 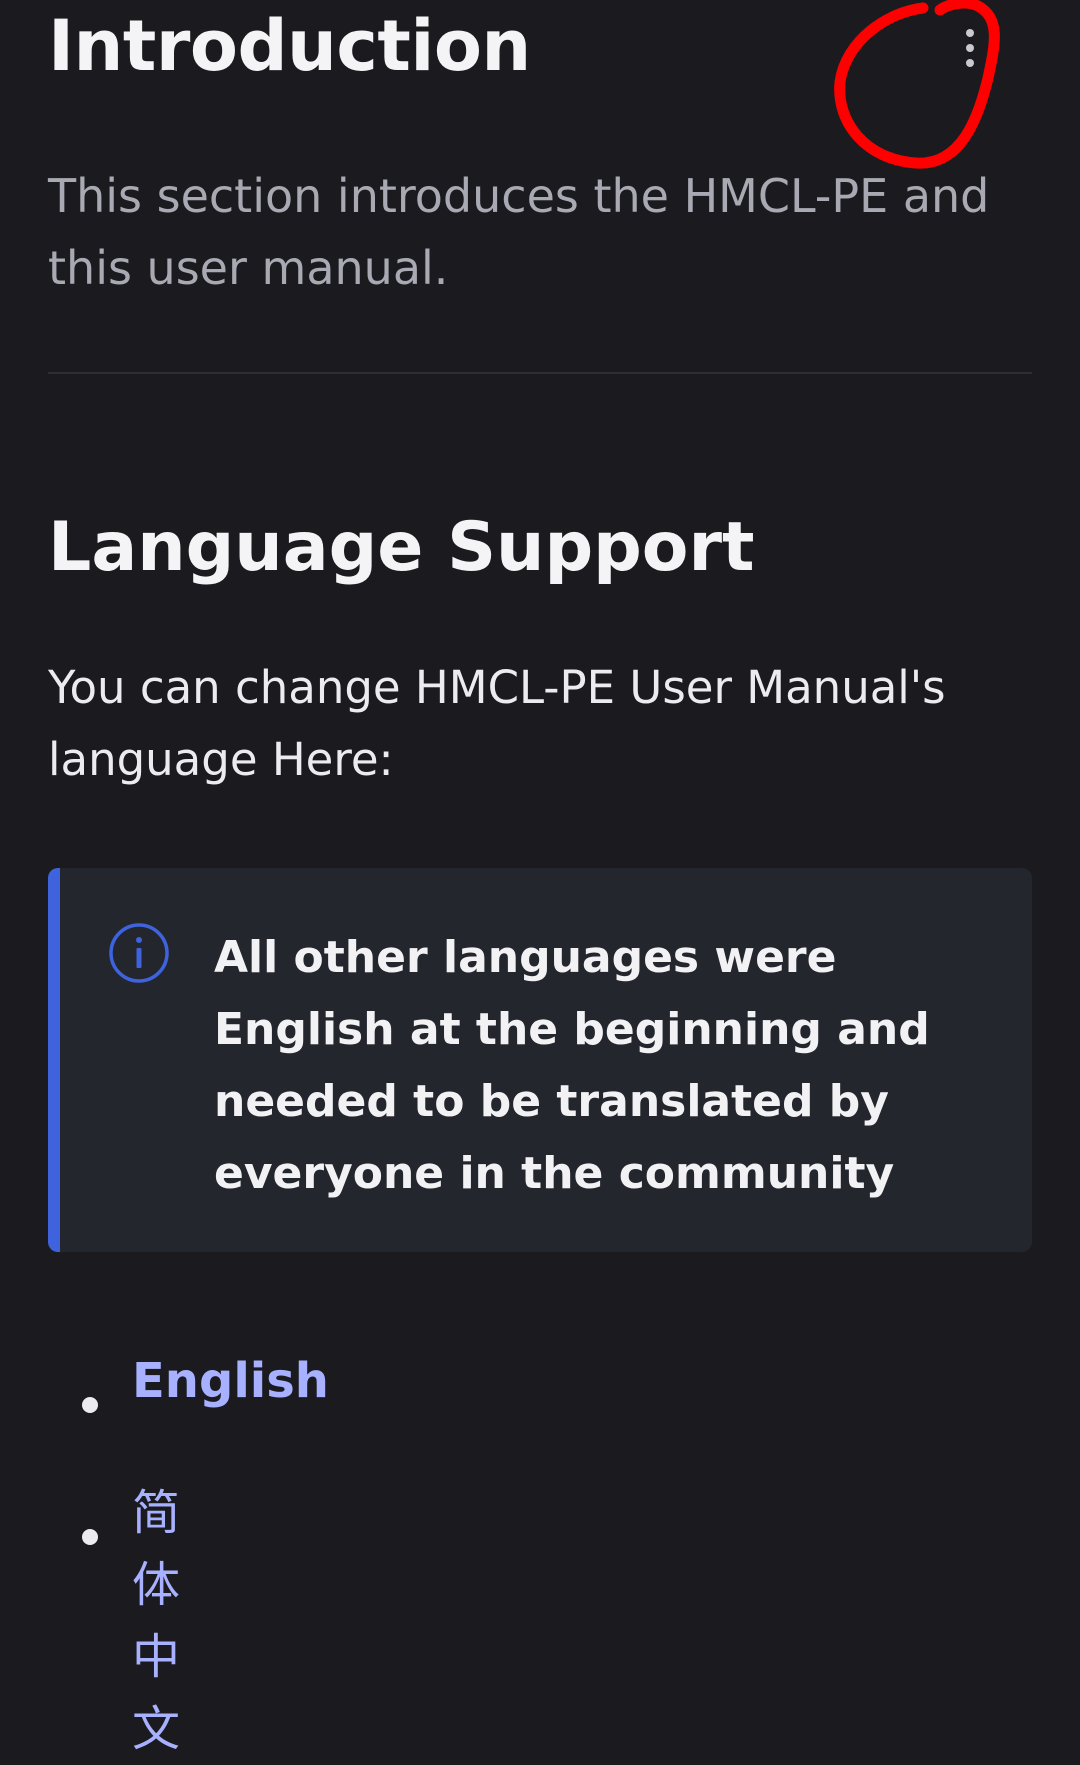 What do you see at coordinates (289, 46) in the screenshot?
I see `page-title: Introduction` at bounding box center [289, 46].